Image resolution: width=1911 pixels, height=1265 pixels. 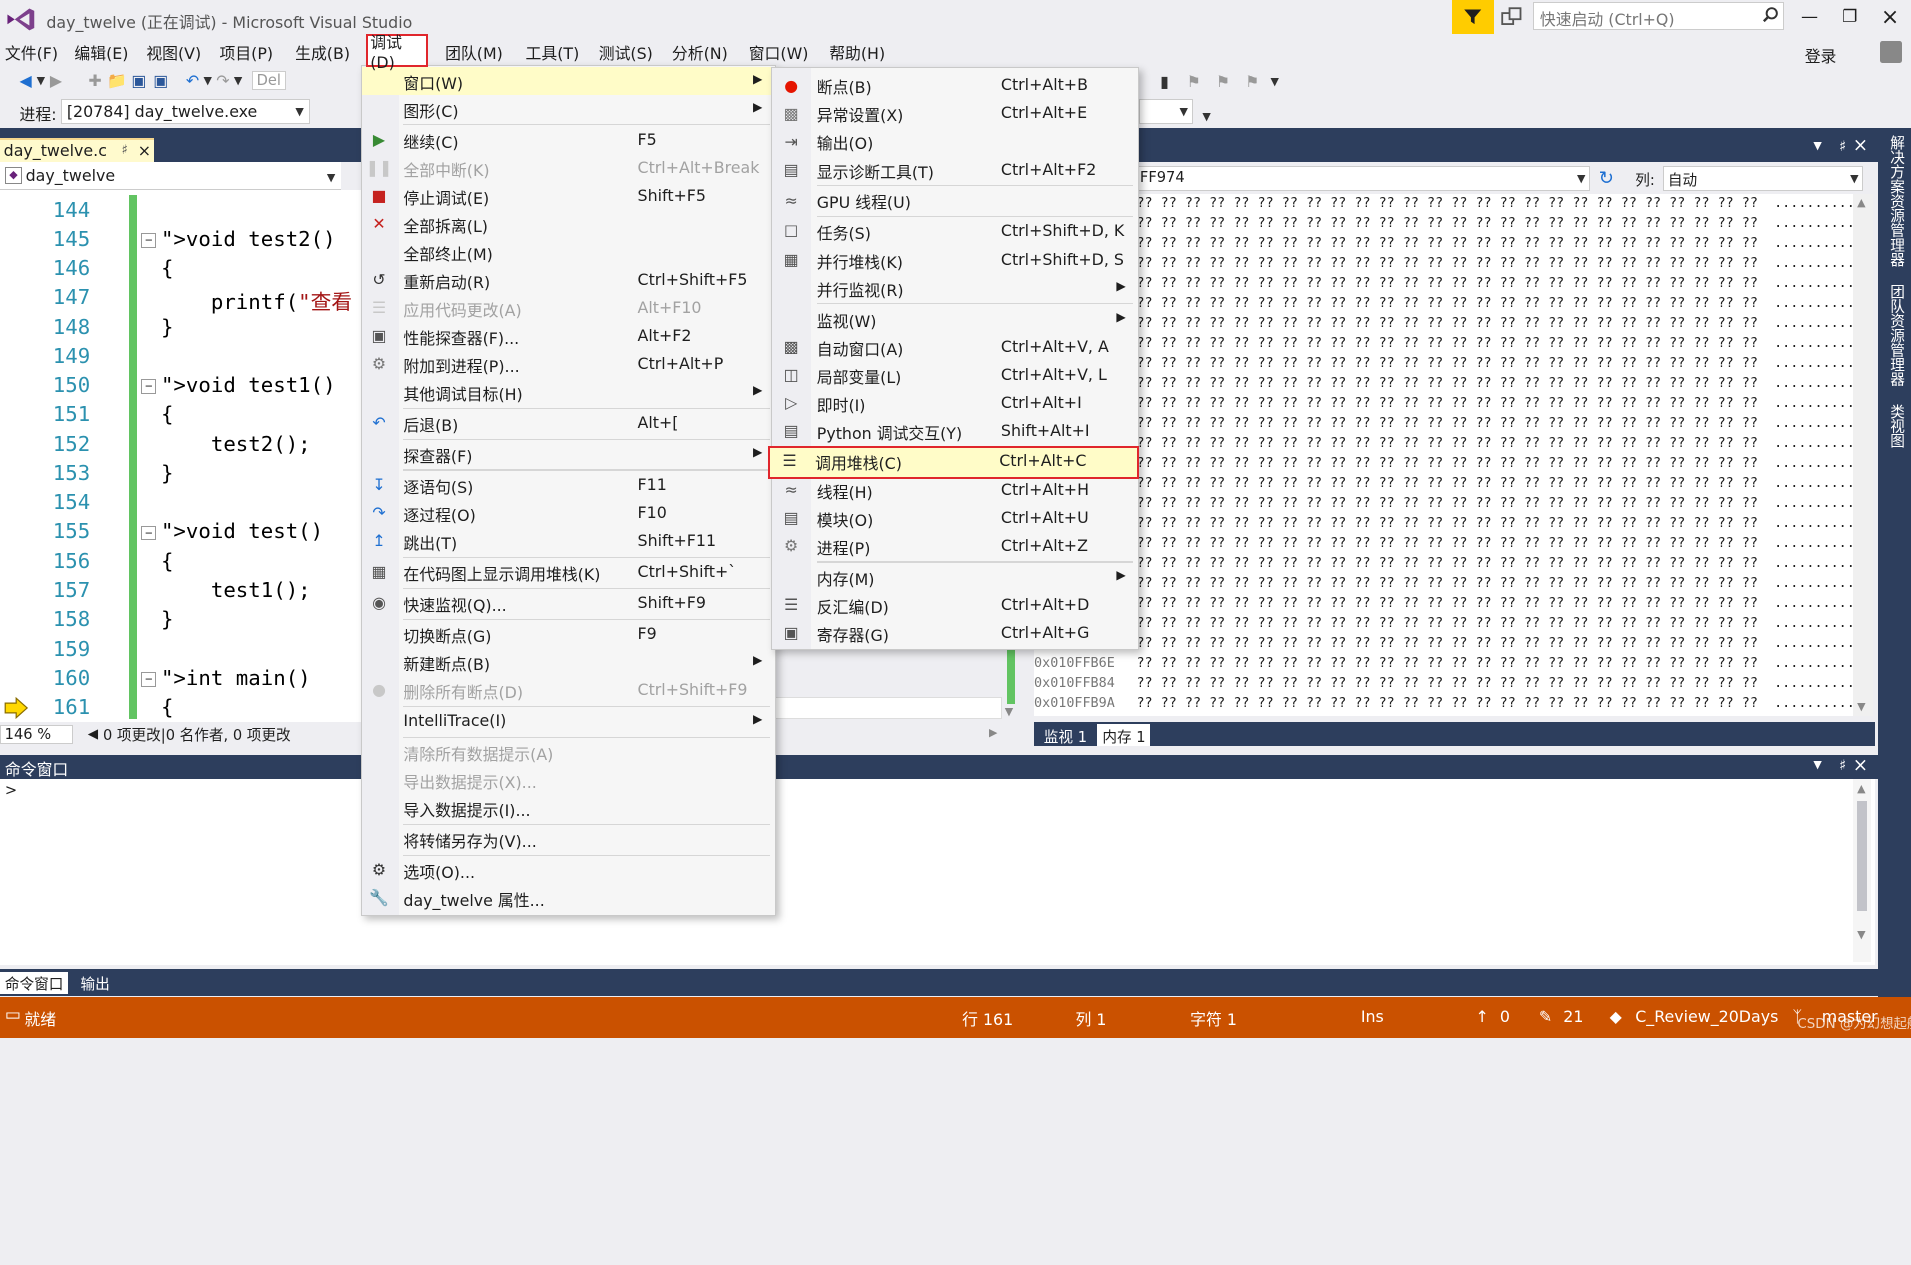 I want to click on code-line: 154, so click(x=180, y=504).